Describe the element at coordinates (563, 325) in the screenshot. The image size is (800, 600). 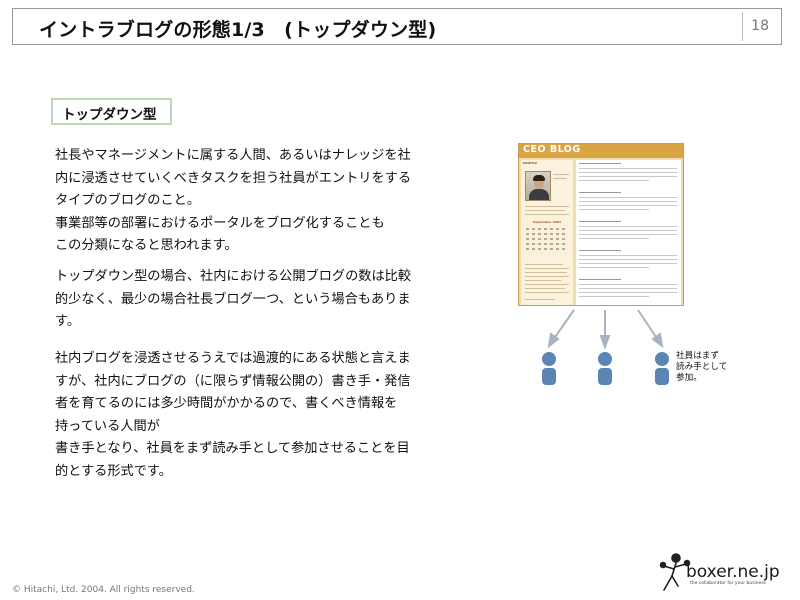
I see `arrow-left` at that location.